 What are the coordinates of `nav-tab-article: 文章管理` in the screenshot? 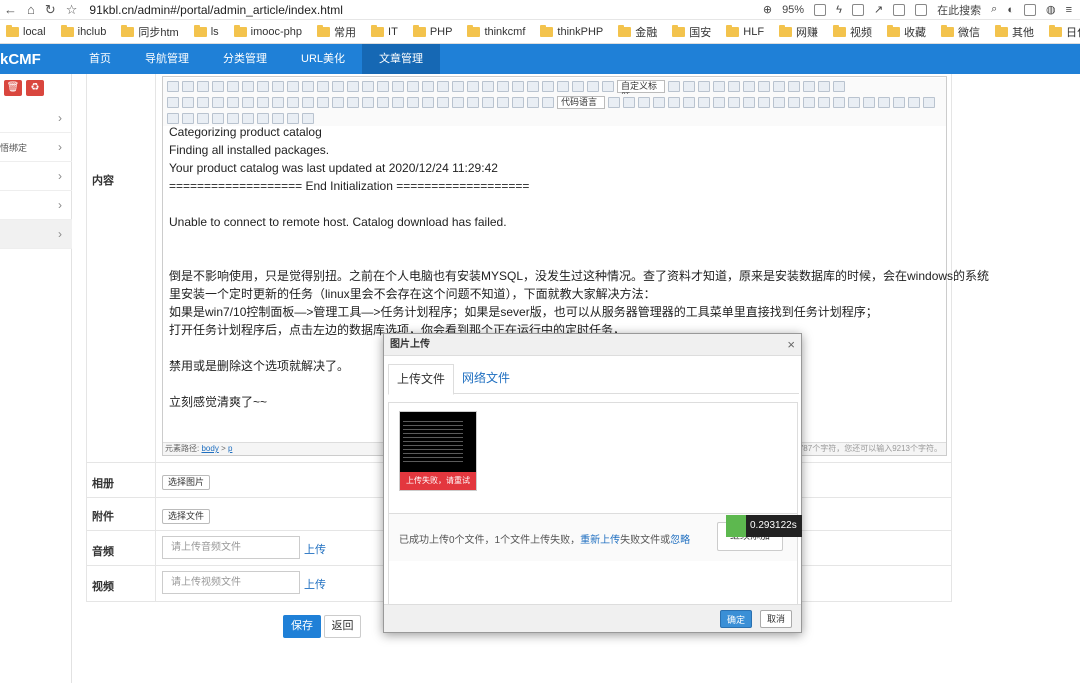 It's located at (401, 59).